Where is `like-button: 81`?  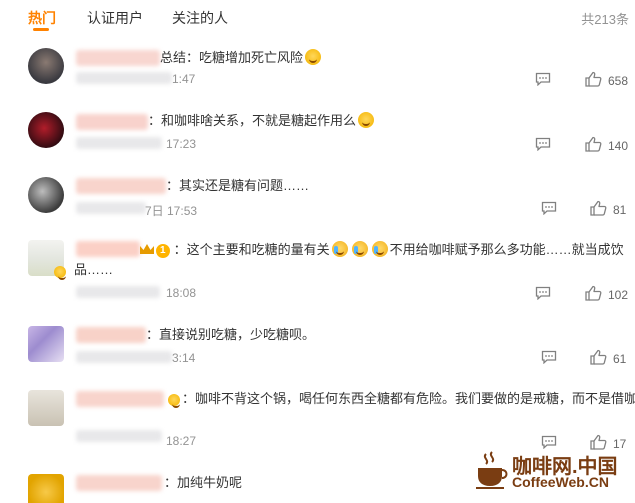
like-button: 81 is located at coordinates (608, 209).